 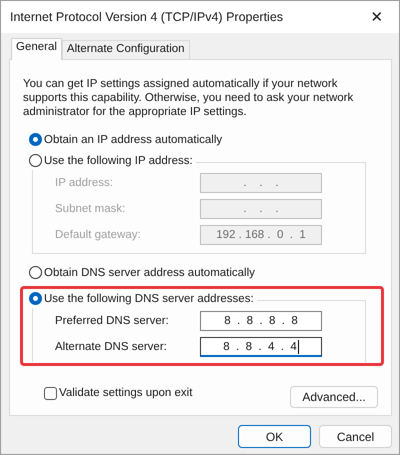 What do you see at coordinates (50, 393) in the screenshot?
I see `checkbox` at bounding box center [50, 393].